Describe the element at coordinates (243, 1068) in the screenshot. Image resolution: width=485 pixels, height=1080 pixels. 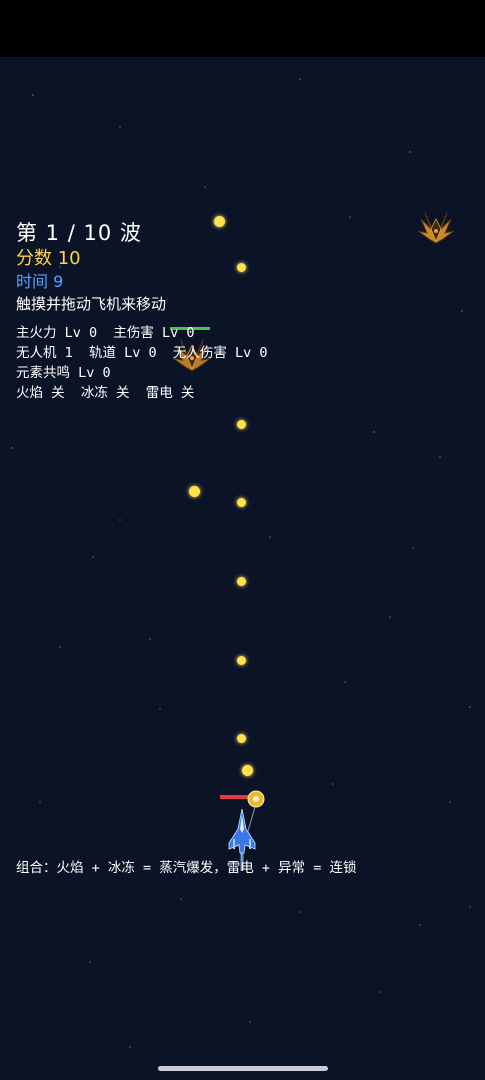
I see `home-indicator` at that location.